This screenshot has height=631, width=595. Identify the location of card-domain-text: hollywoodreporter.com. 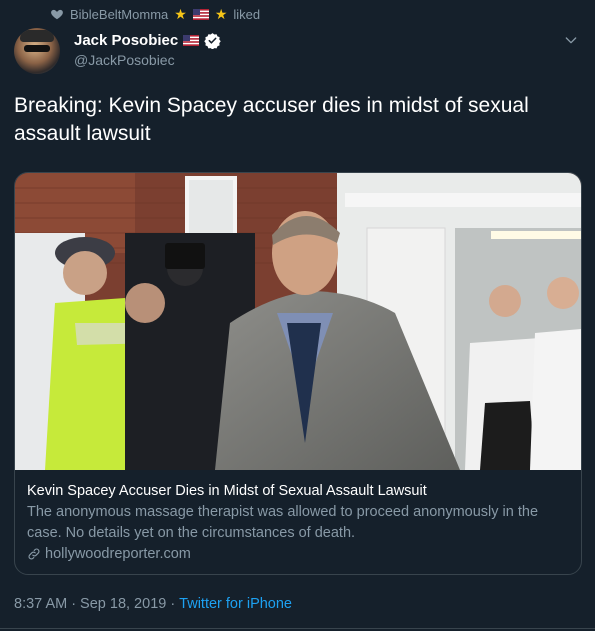
(118, 554).